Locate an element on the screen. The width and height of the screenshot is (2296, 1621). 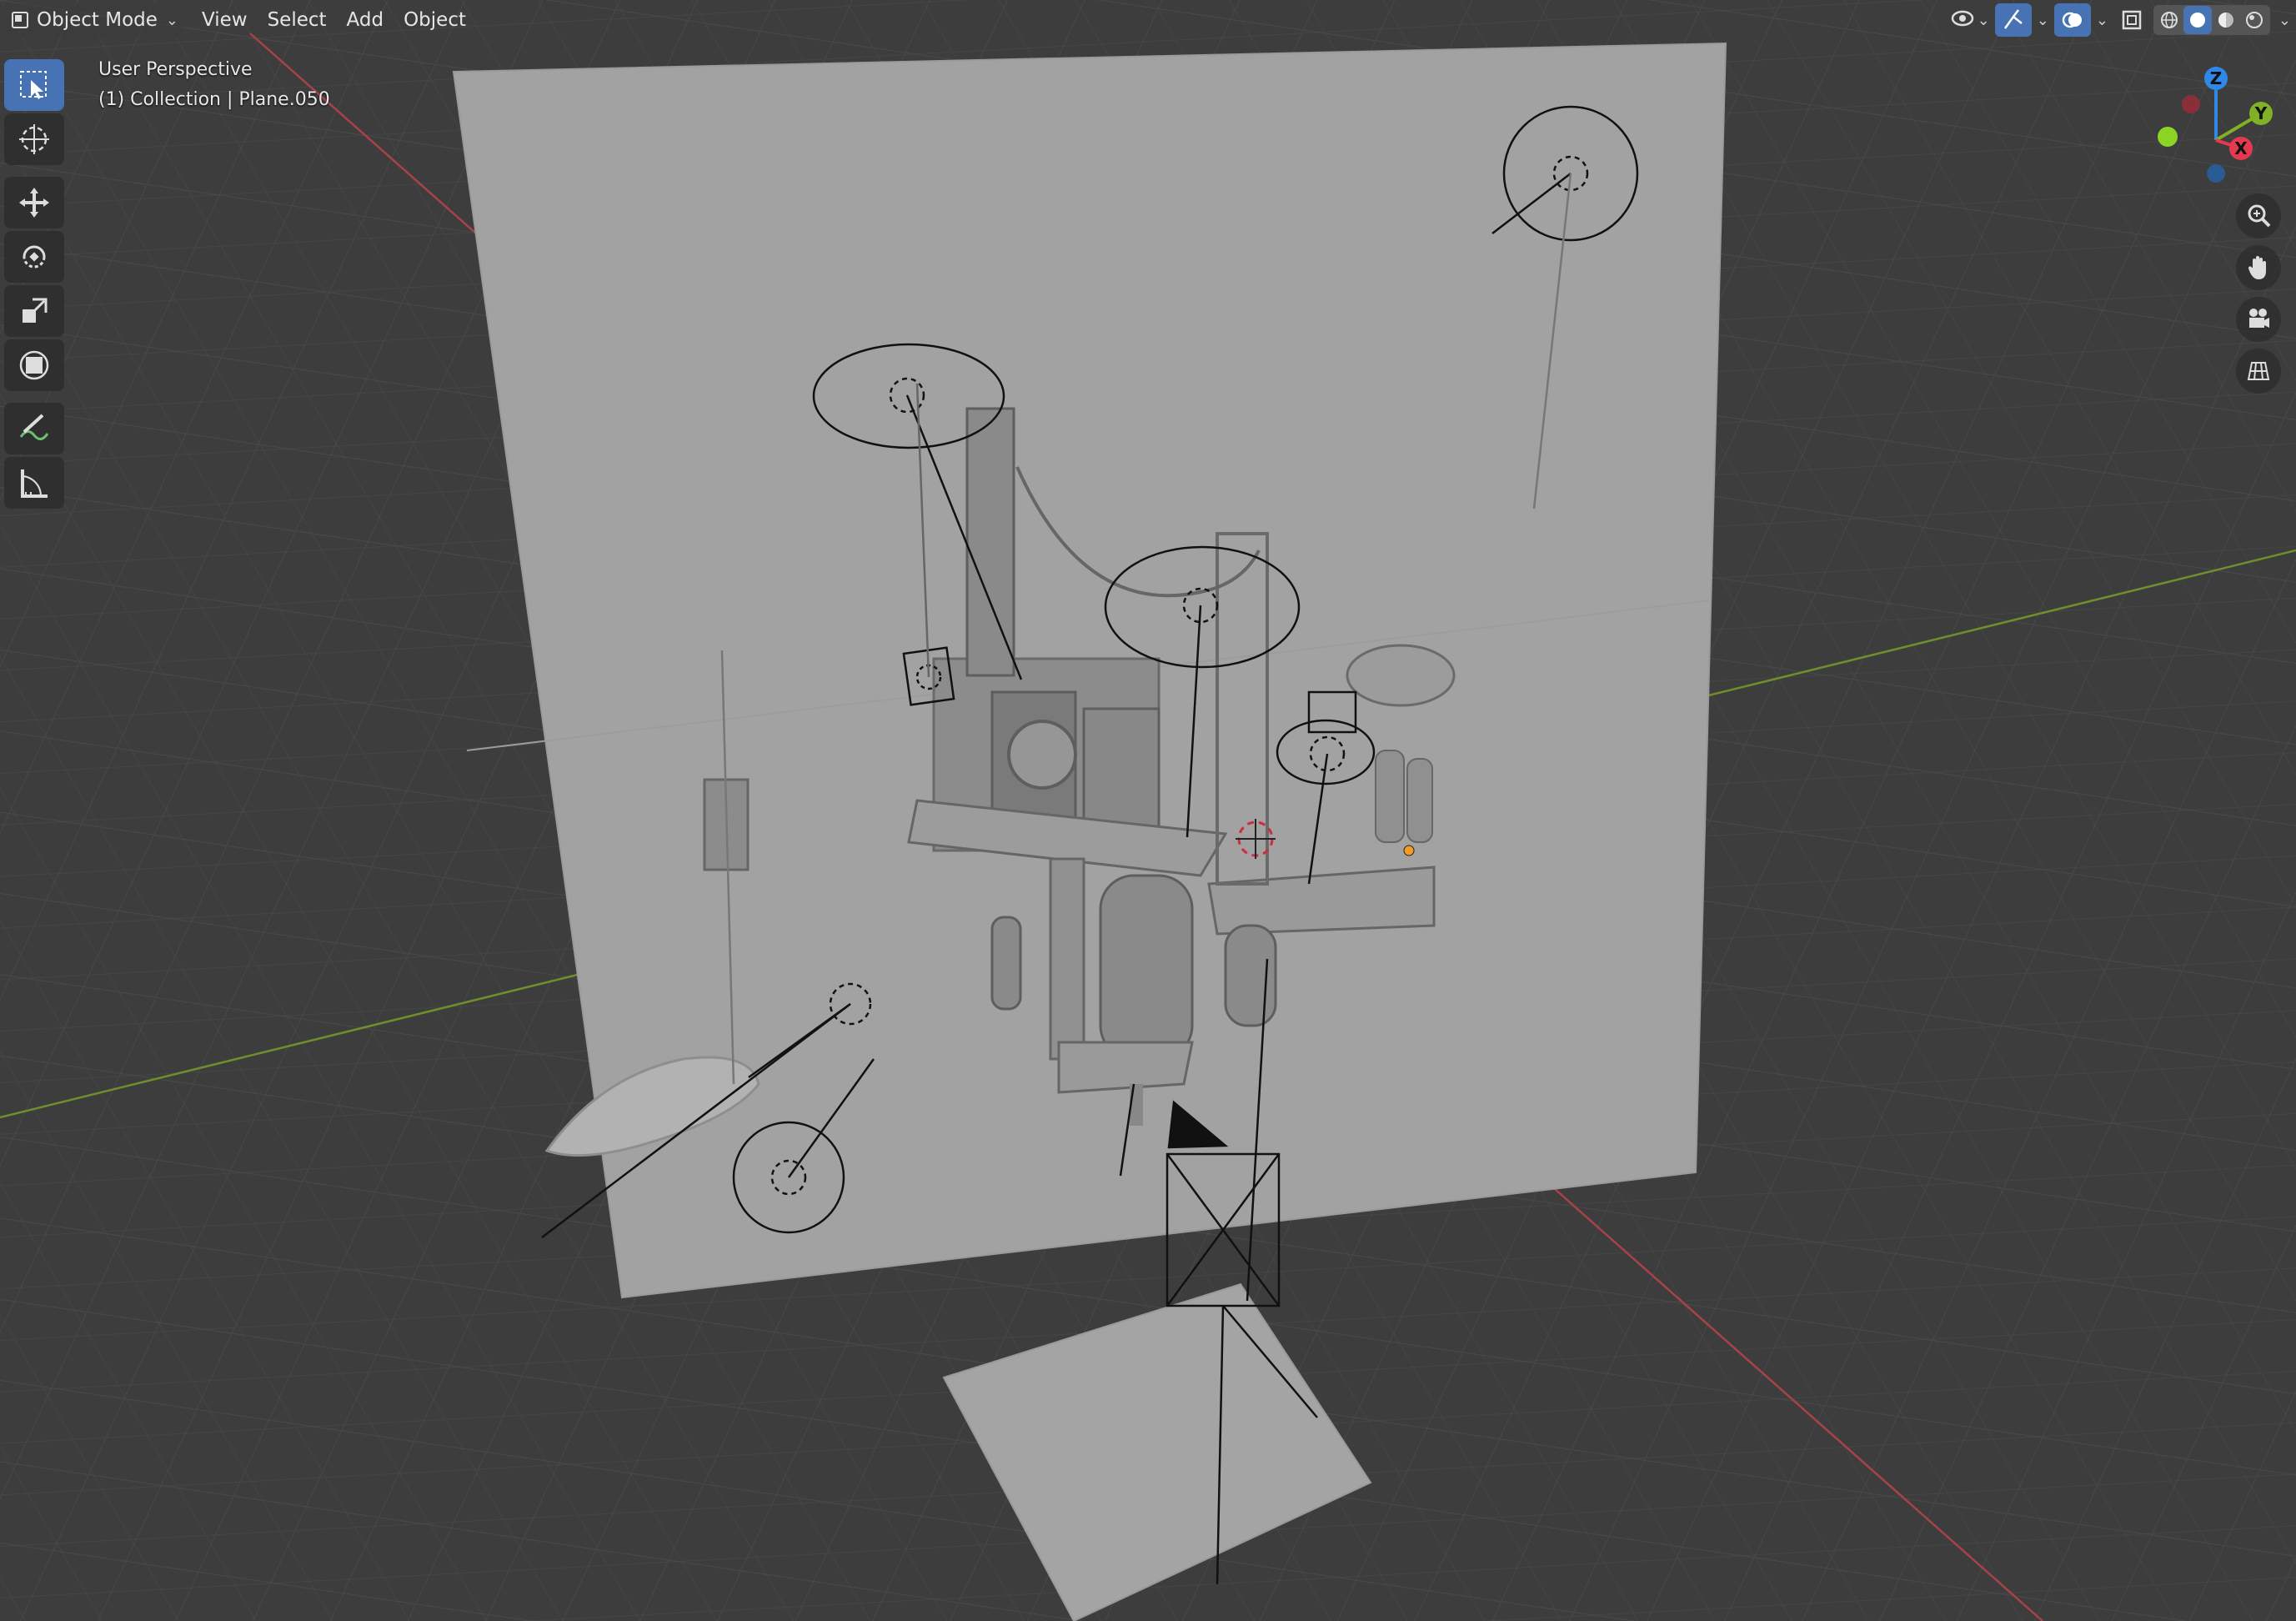
rotate-tool is located at coordinates (34, 257).